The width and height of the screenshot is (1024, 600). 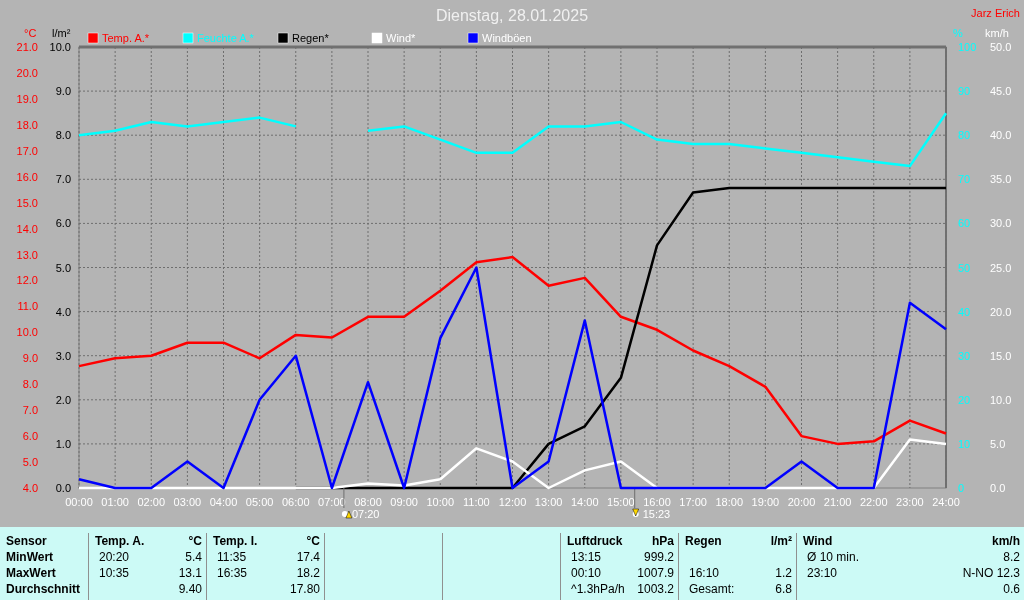 I want to click on axis-unit: °C, so click(x=30, y=33).